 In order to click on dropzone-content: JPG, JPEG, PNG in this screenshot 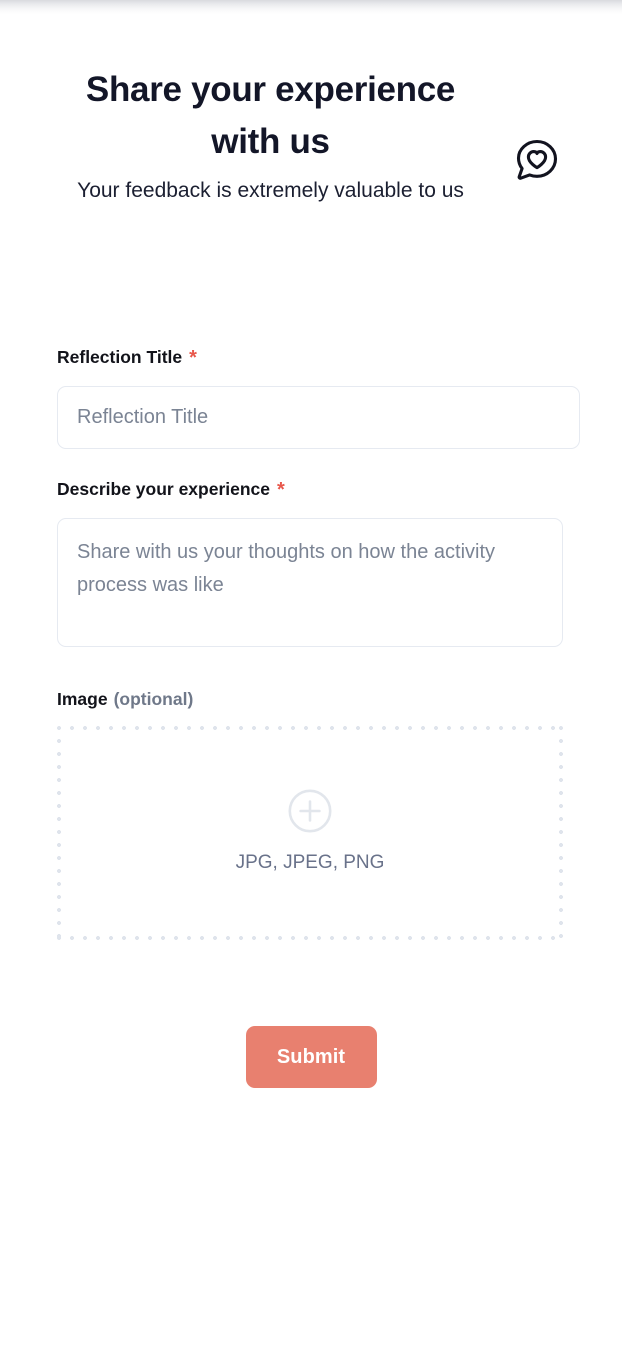, I will do `click(310, 832)`.